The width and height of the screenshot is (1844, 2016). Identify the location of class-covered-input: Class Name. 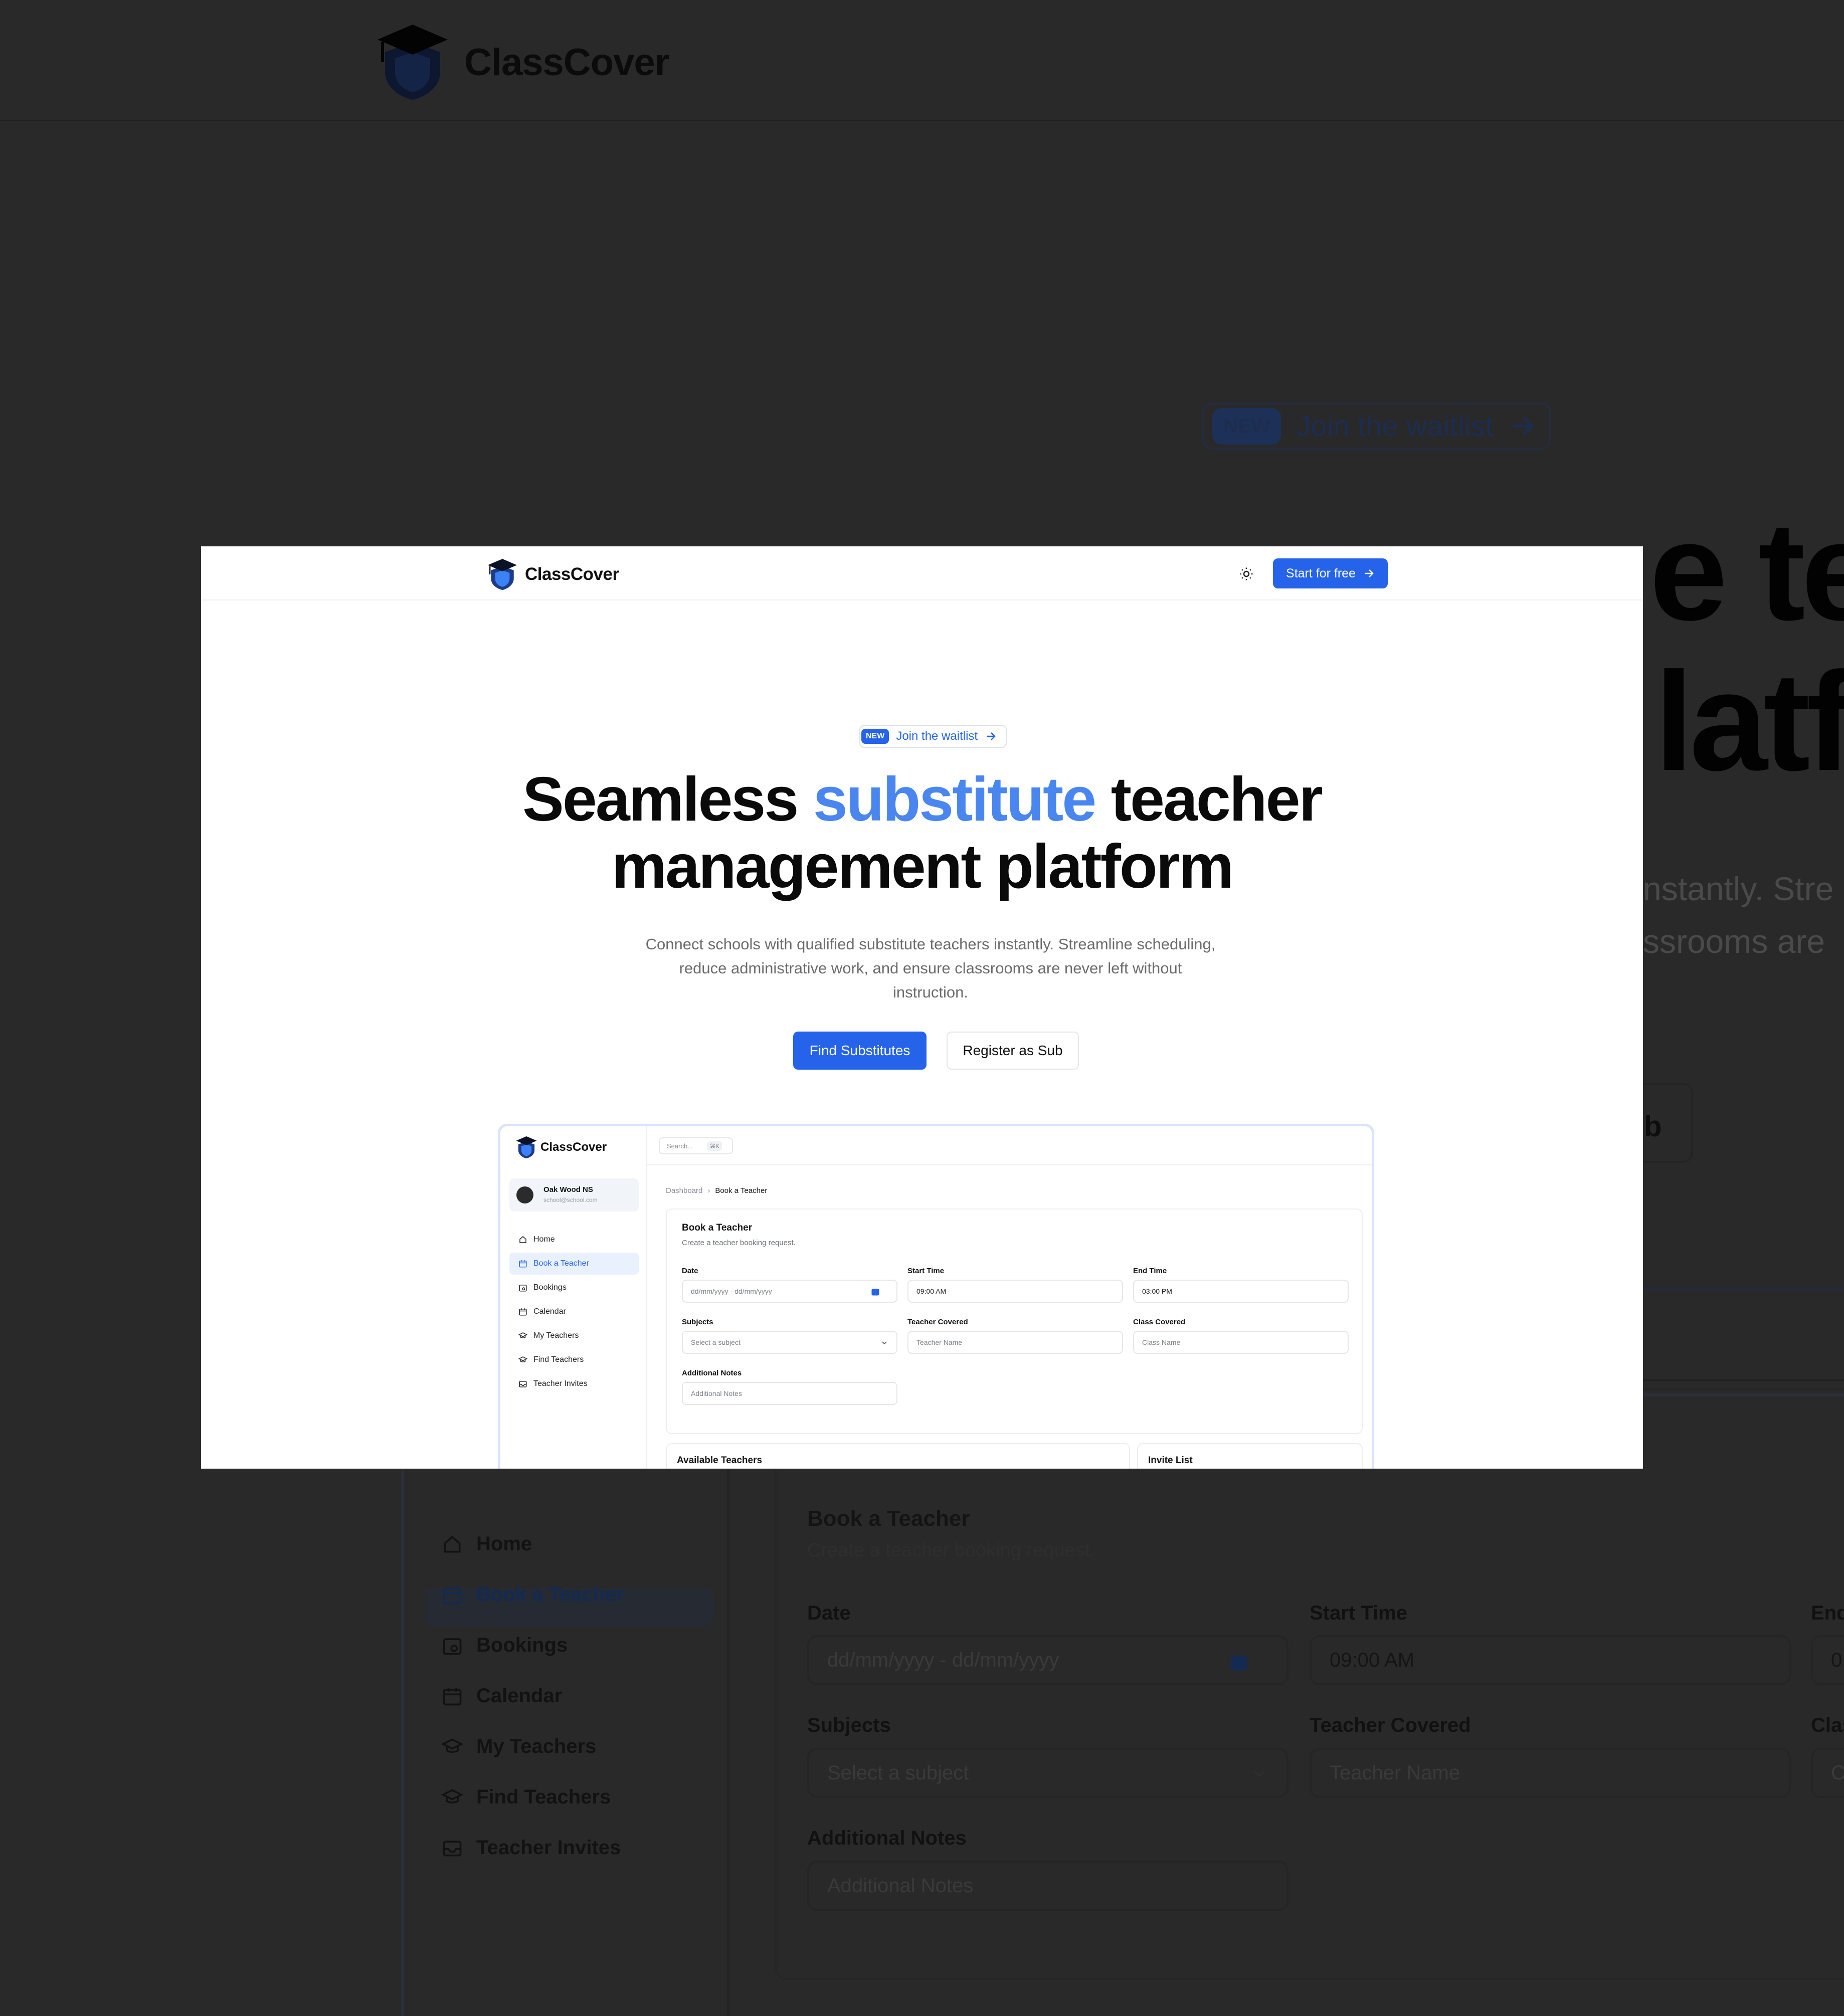
(1241, 1342).